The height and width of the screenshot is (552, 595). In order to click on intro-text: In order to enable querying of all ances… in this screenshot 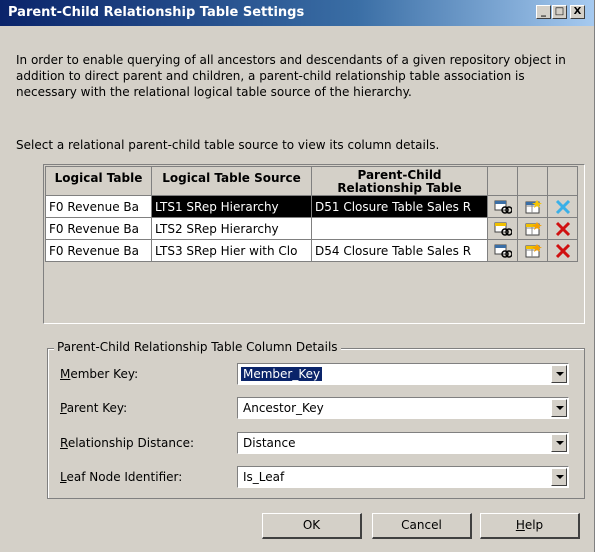, I will do `click(291, 76)`.